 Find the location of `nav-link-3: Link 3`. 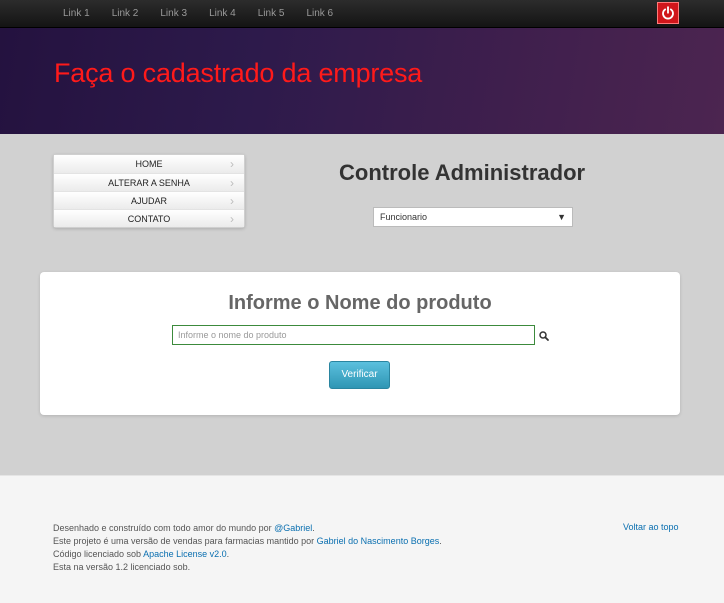

nav-link-3: Link 3 is located at coordinates (173, 14).